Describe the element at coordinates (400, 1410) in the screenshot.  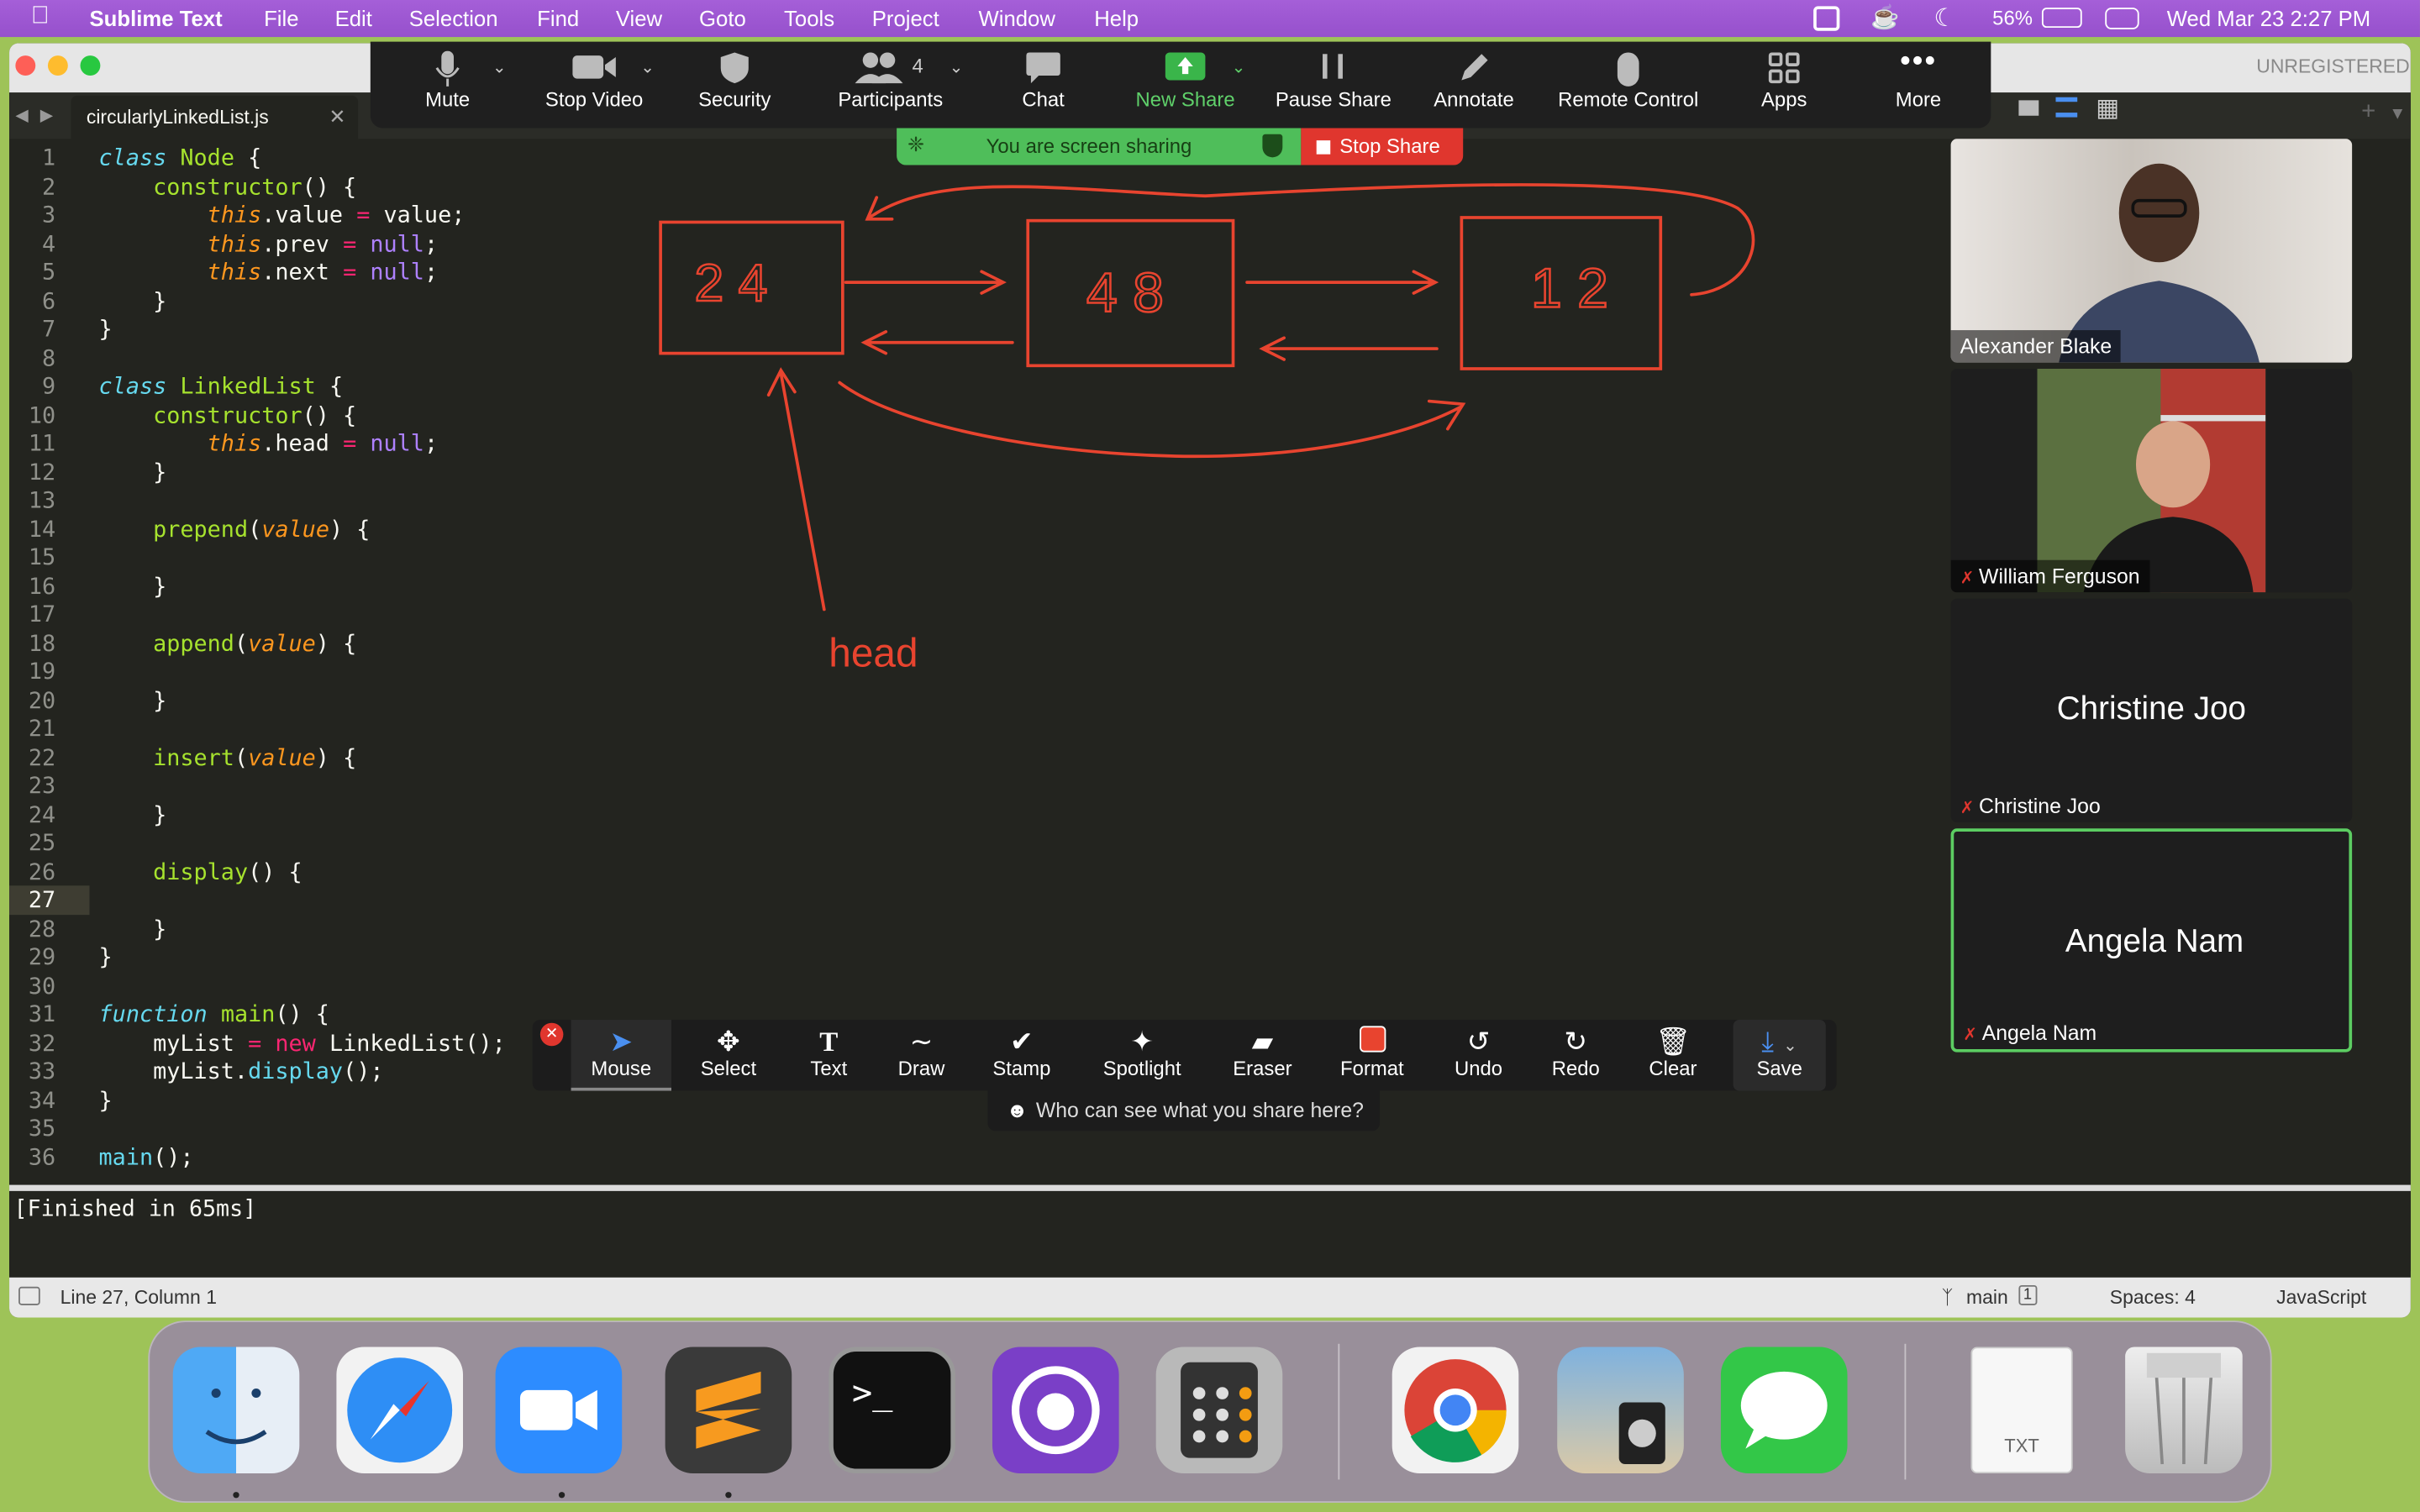
I see `safari-icon` at that location.